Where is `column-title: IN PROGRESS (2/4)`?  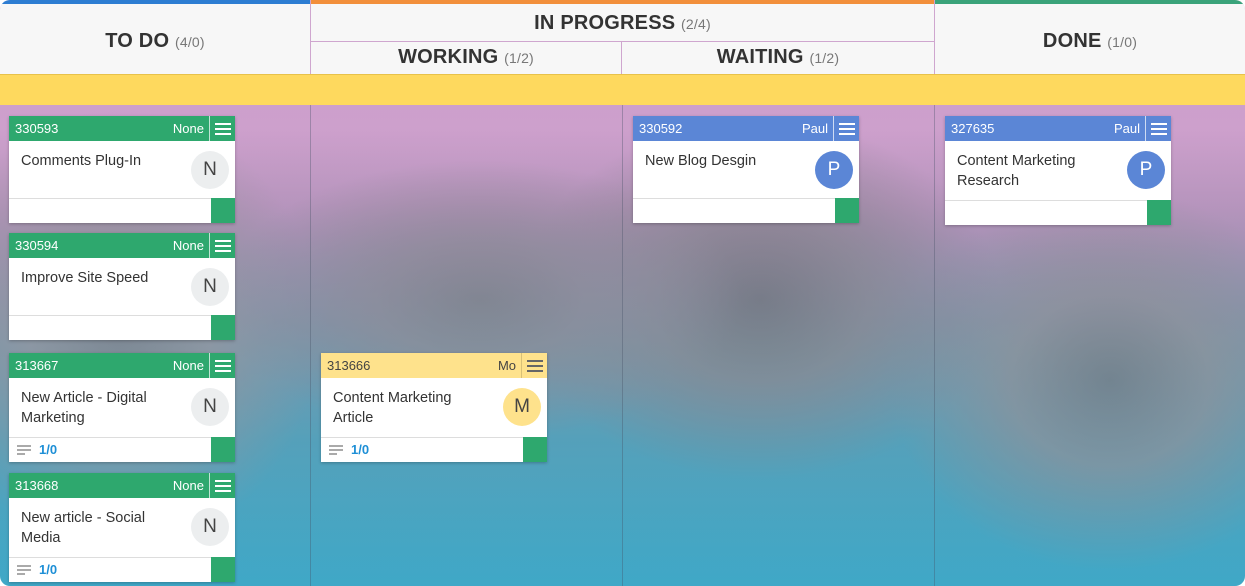
column-title: IN PROGRESS (2/4) is located at coordinates (622, 23).